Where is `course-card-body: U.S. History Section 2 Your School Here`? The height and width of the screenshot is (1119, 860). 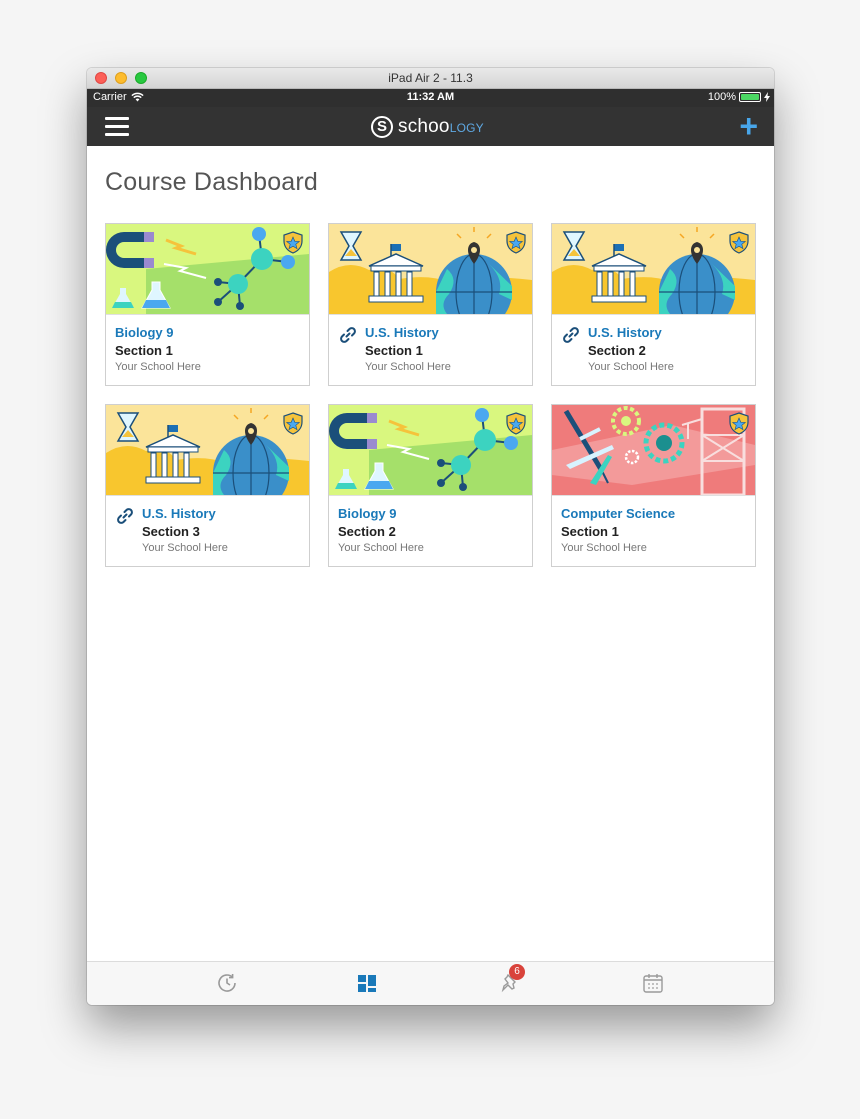 course-card-body: U.S. History Section 2 Your School Here is located at coordinates (653, 349).